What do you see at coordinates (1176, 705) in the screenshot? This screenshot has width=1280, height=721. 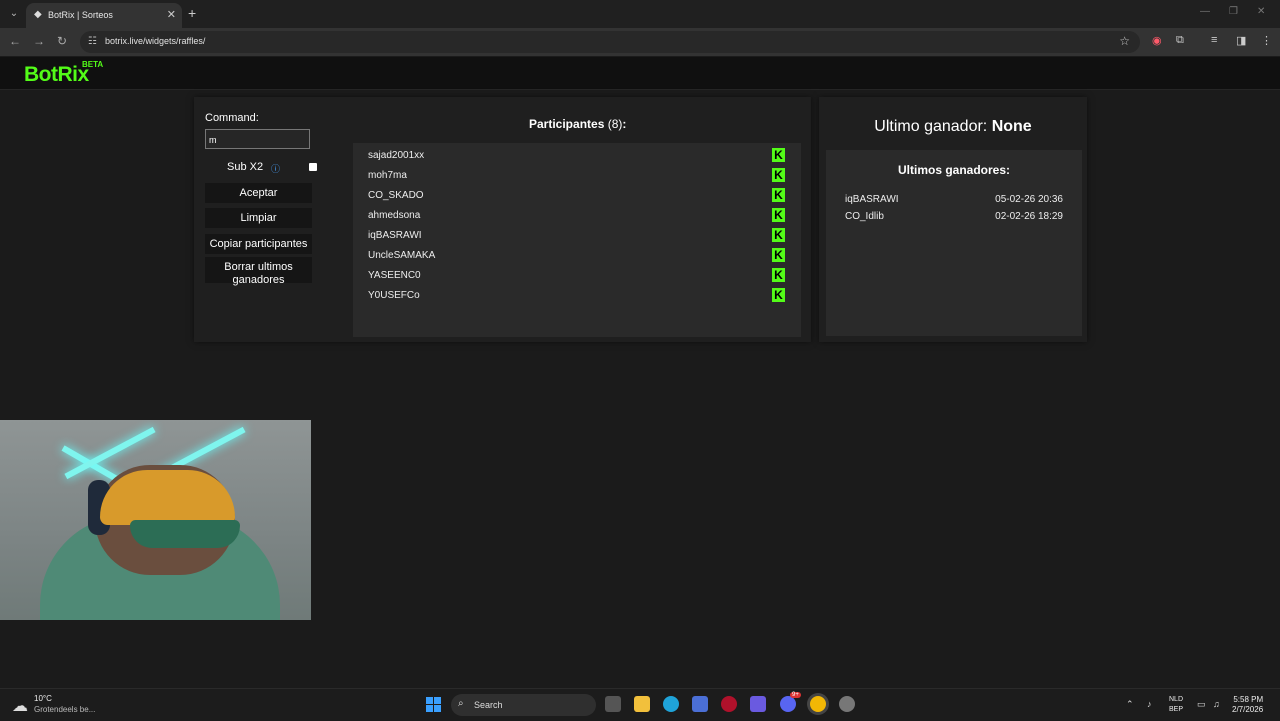 I see `language-indicator: NLD BEP` at bounding box center [1176, 705].